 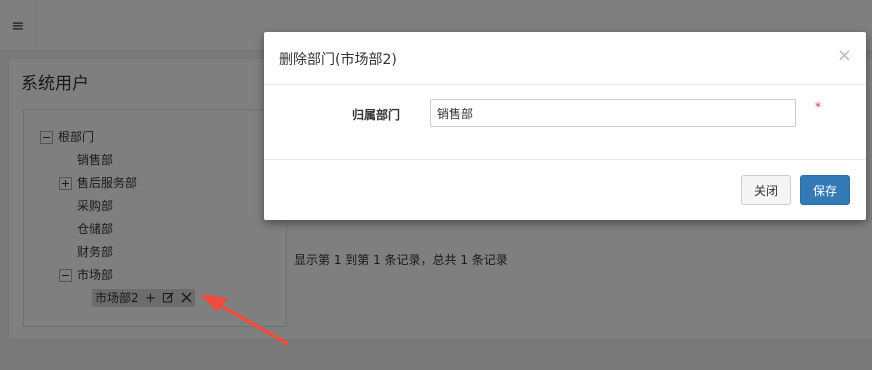 I want to click on modal-footer: 关闭 保存, so click(x=565, y=190).